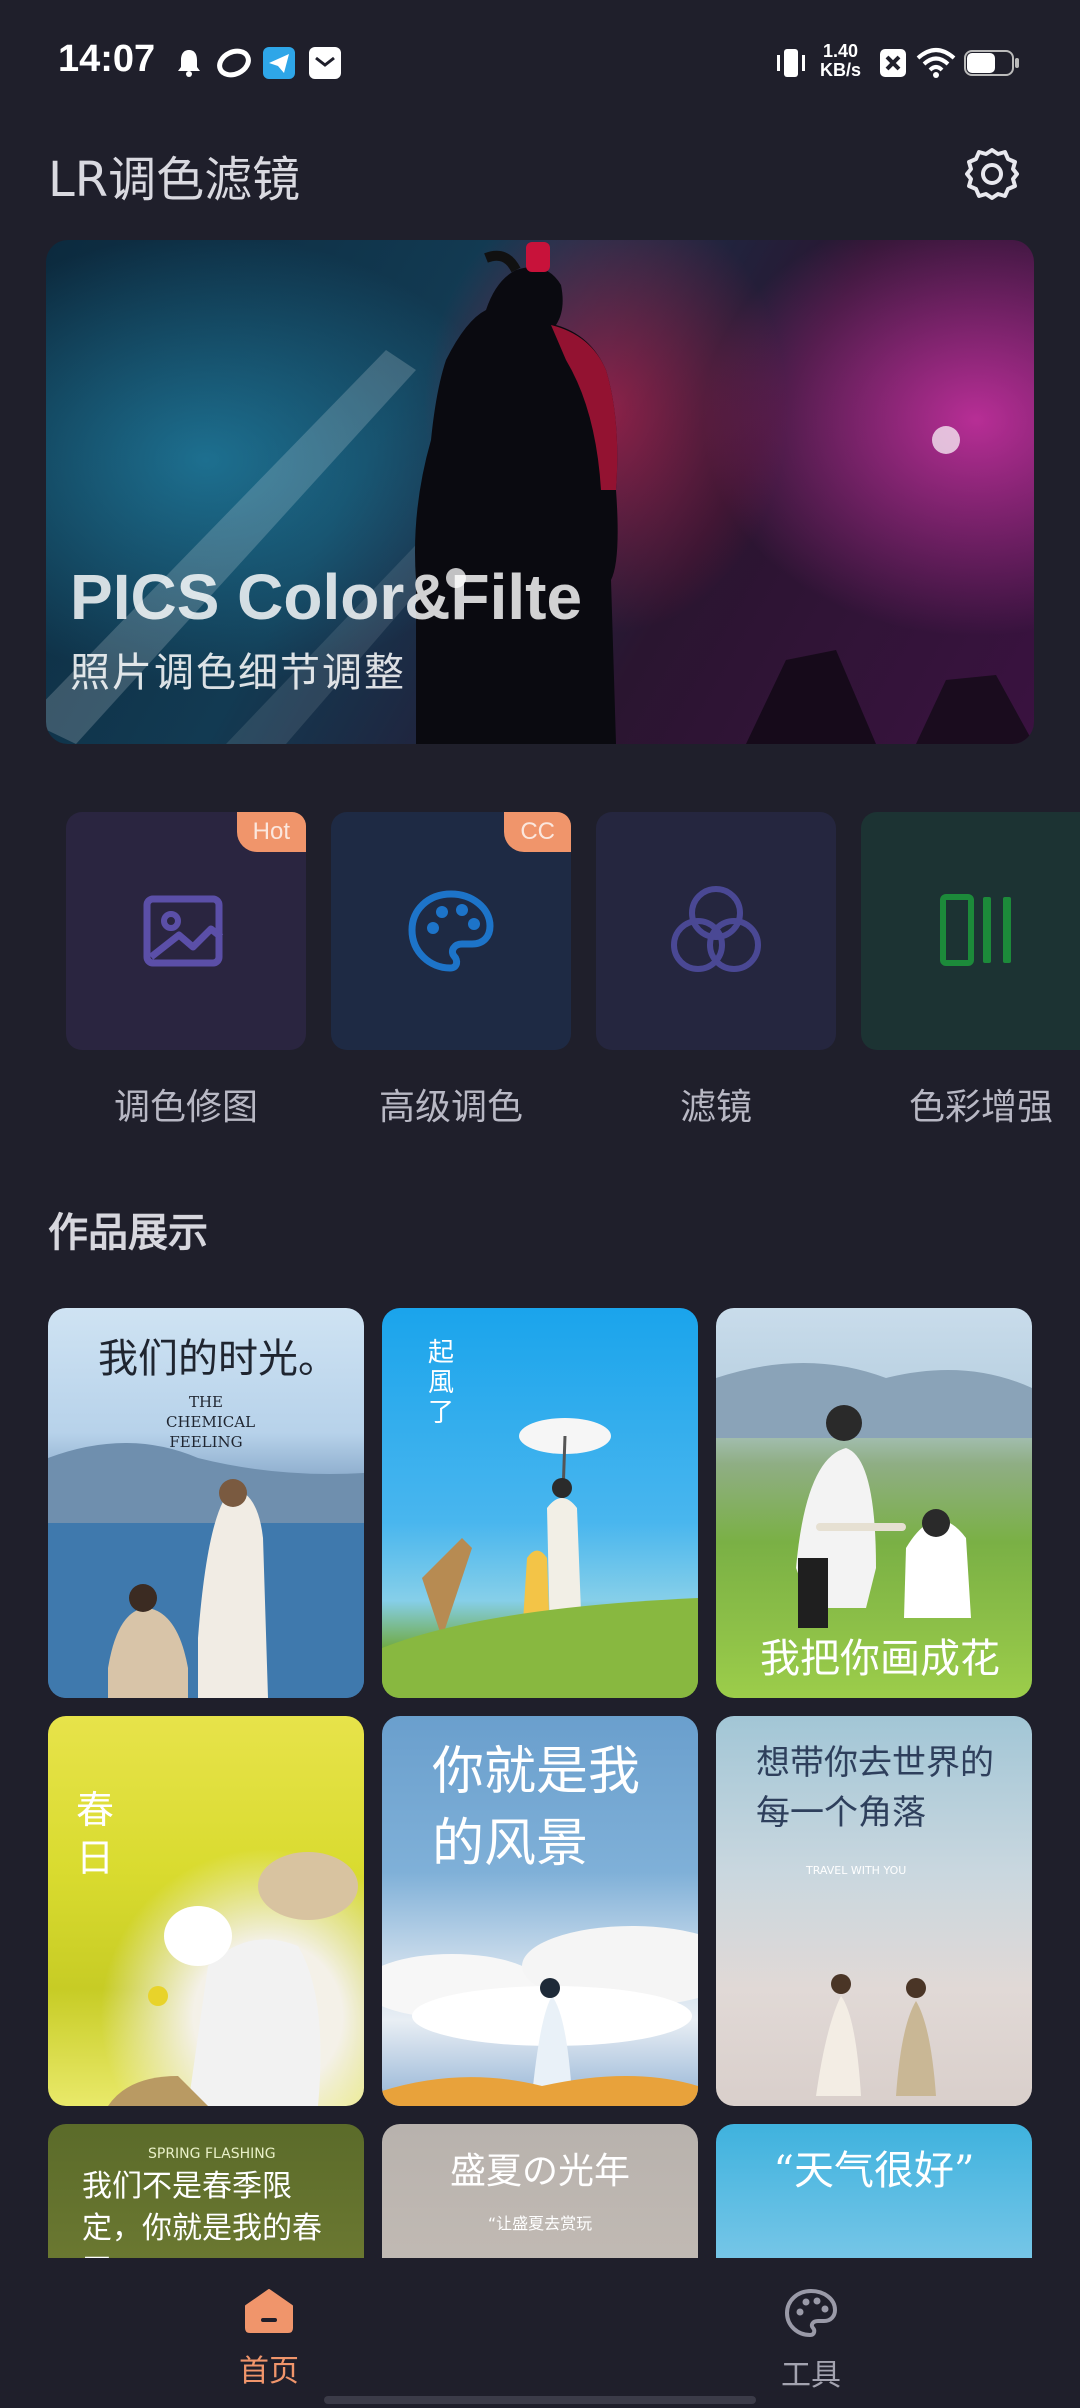 The height and width of the screenshot is (2408, 1080). Describe the element at coordinates (325, 63) in the screenshot. I see `mail-icon` at that location.